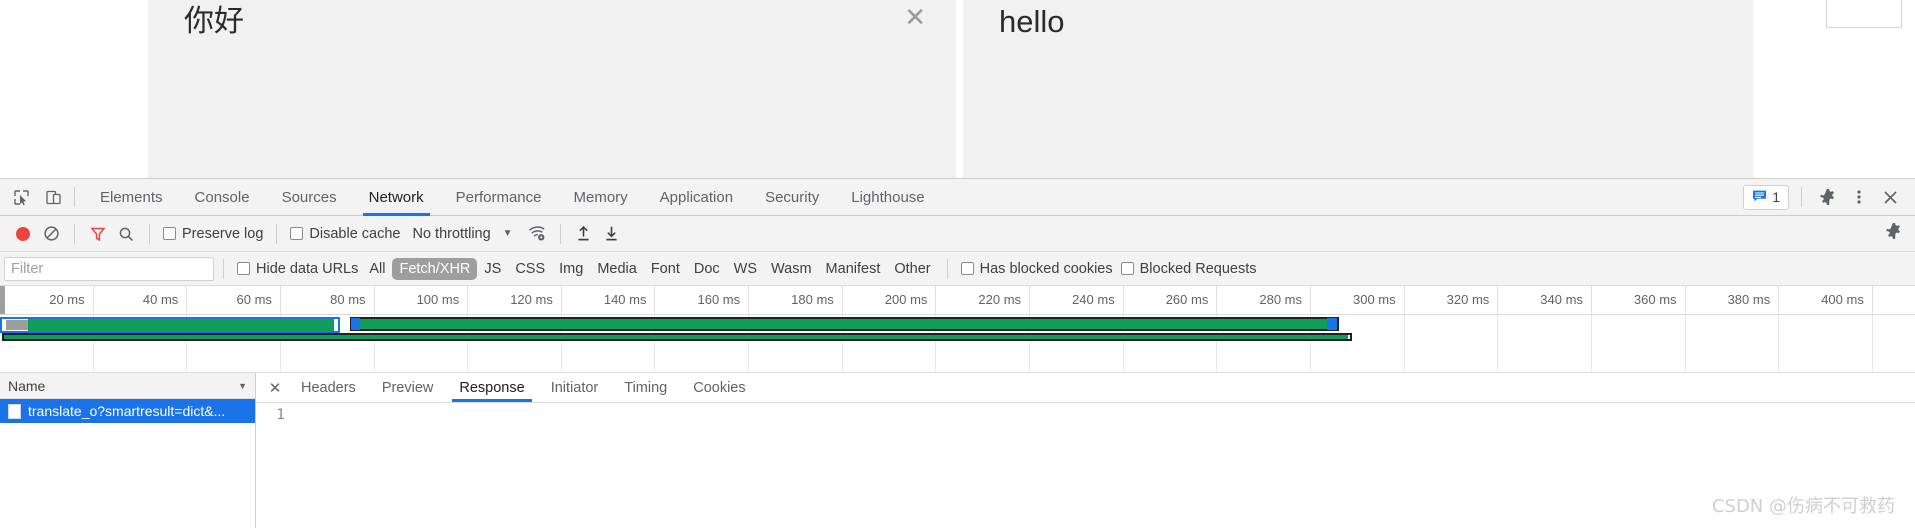 The image size is (1915, 528). What do you see at coordinates (1077, 300) in the screenshot?
I see `ruler-tick: 240 ms` at bounding box center [1077, 300].